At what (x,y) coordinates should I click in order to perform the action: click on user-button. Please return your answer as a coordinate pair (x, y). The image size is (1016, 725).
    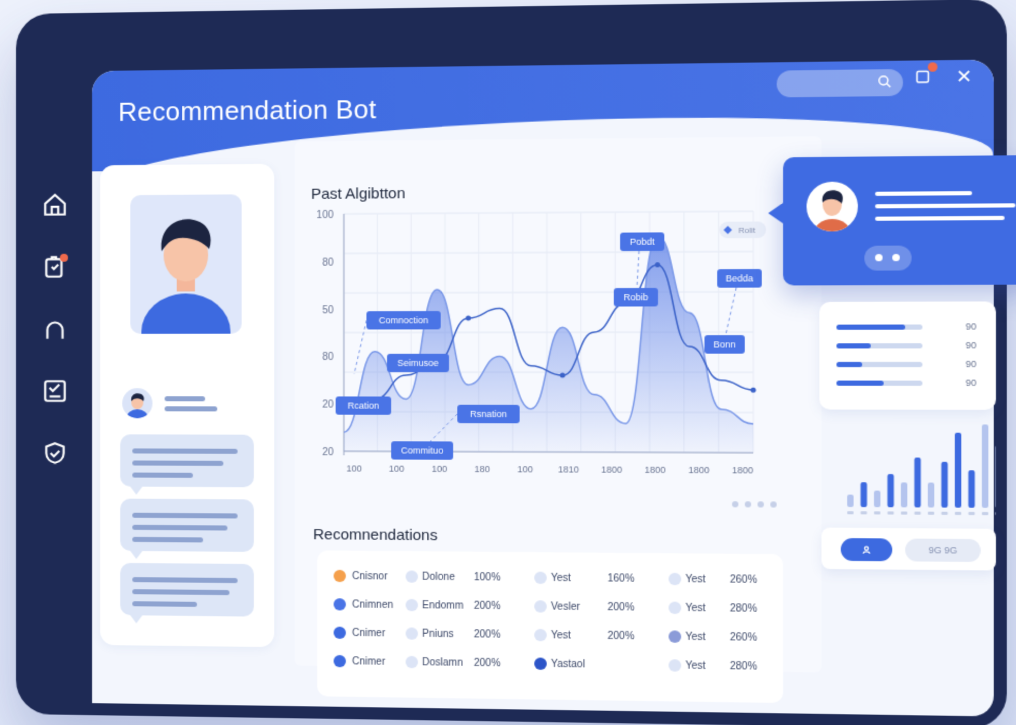
    Looking at the image, I should click on (866, 550).